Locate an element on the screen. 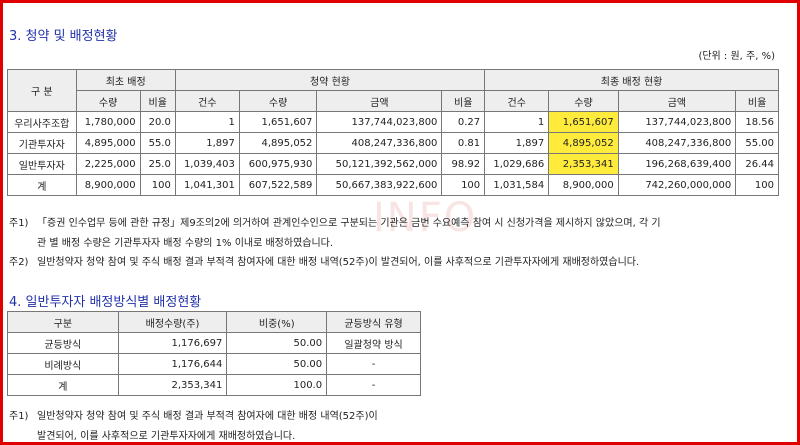  table-cell: 25.0 is located at coordinates (157, 164).